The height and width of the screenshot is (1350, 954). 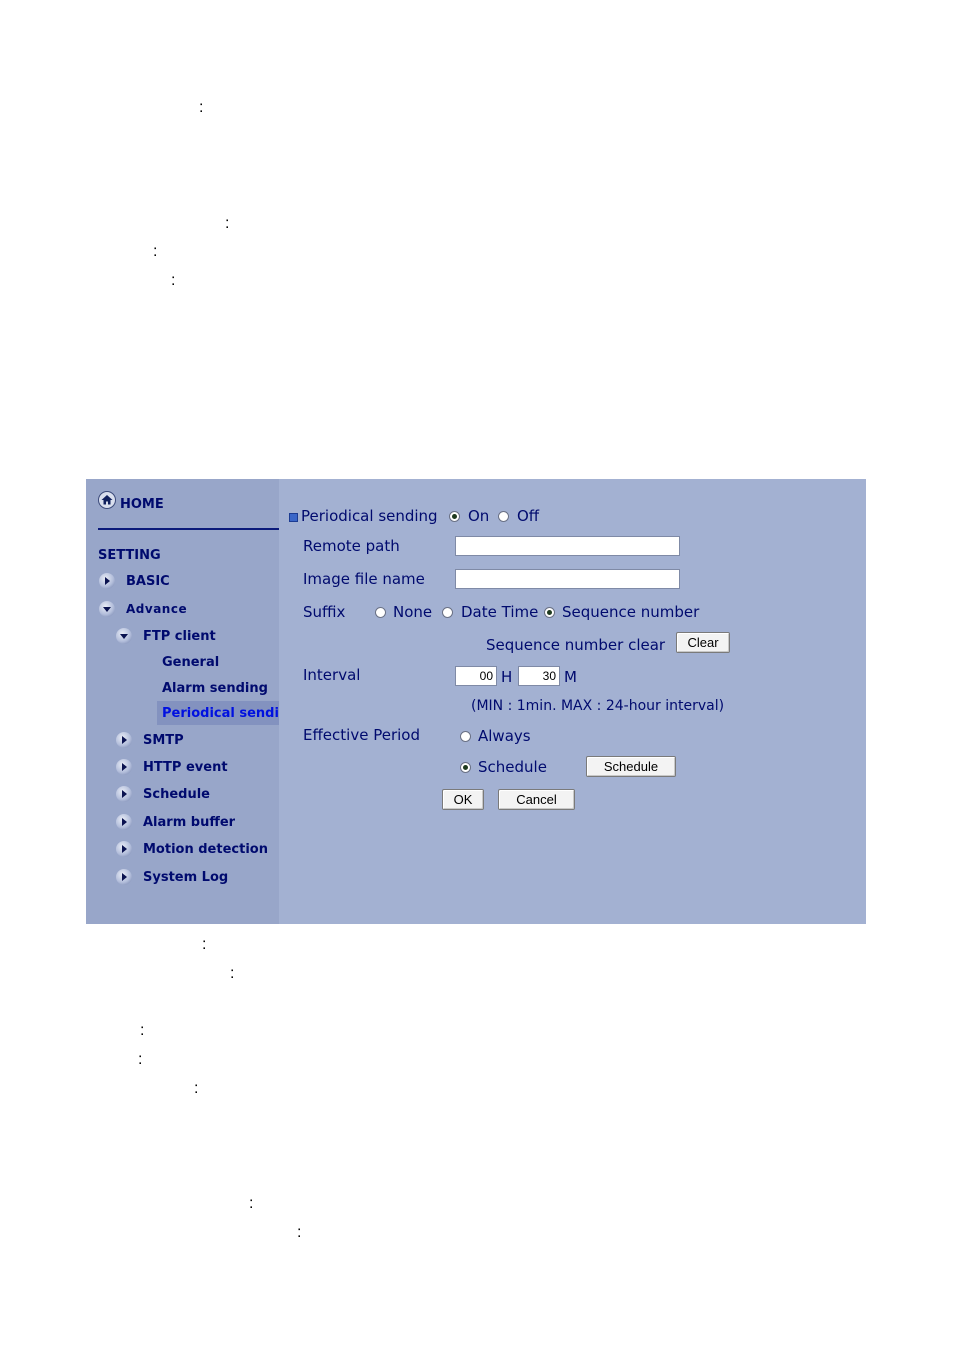 What do you see at coordinates (507, 677) in the screenshot?
I see `hours-unit-label: H` at bounding box center [507, 677].